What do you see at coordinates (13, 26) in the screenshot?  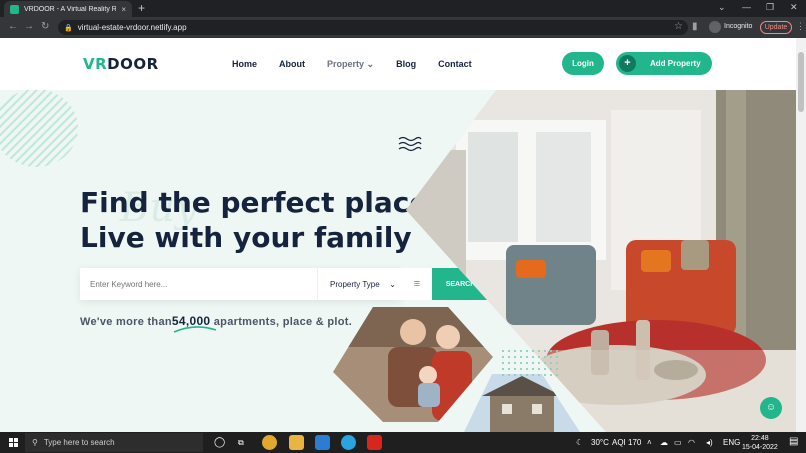 I see `back-icon: ←` at bounding box center [13, 26].